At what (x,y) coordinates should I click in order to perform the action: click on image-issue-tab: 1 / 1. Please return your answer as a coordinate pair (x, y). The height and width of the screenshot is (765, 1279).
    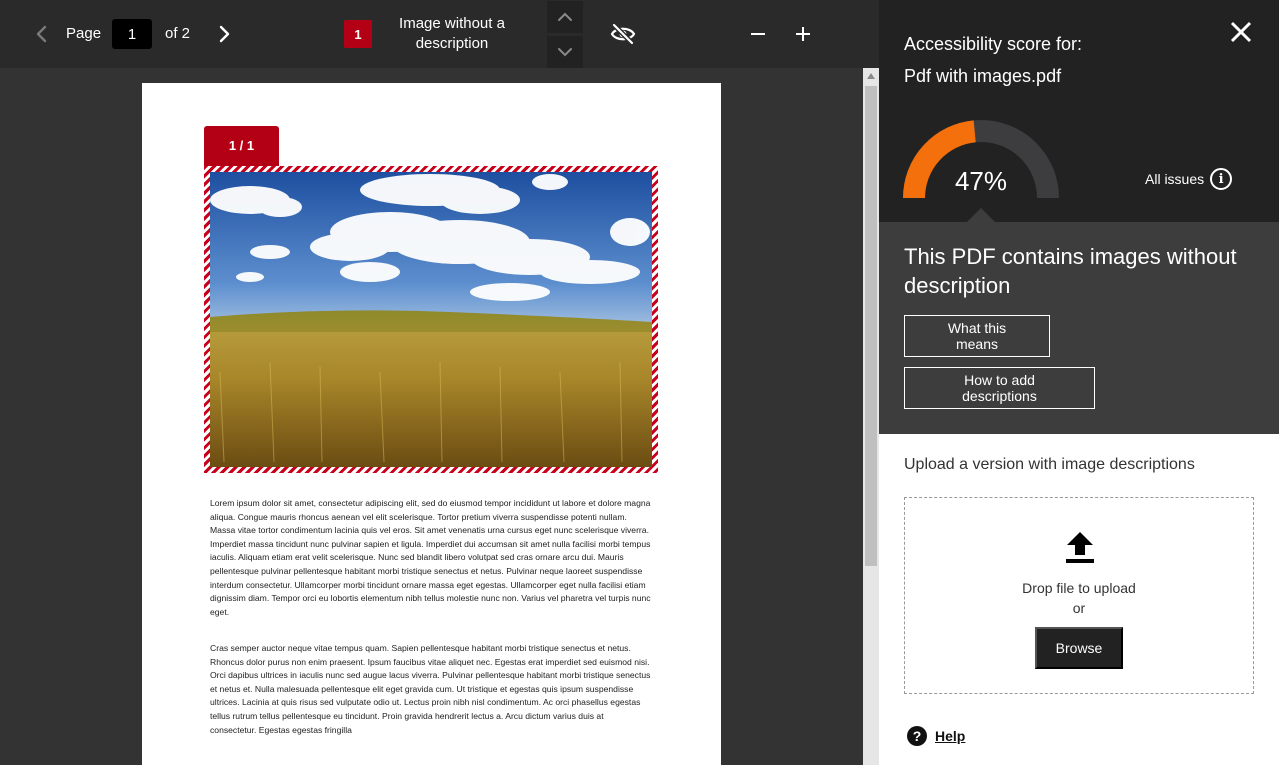
    Looking at the image, I should click on (241, 146).